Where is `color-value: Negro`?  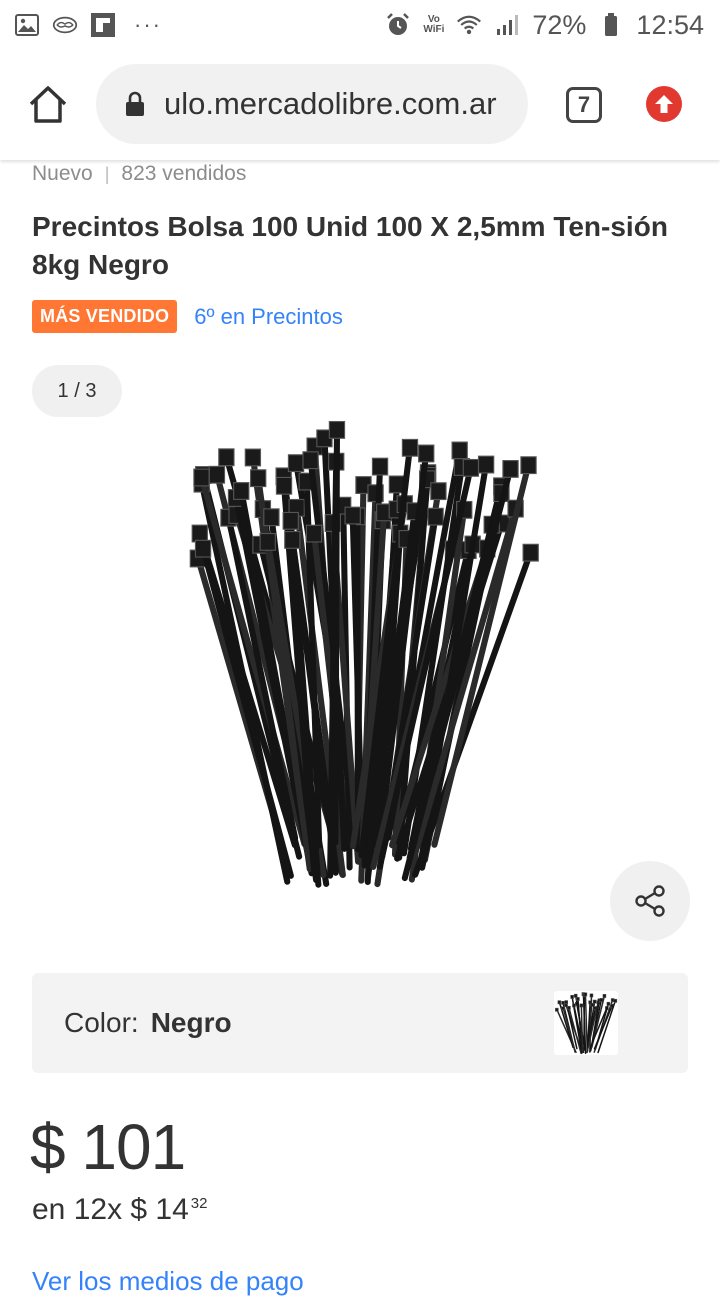 color-value: Negro is located at coordinates (191, 1023).